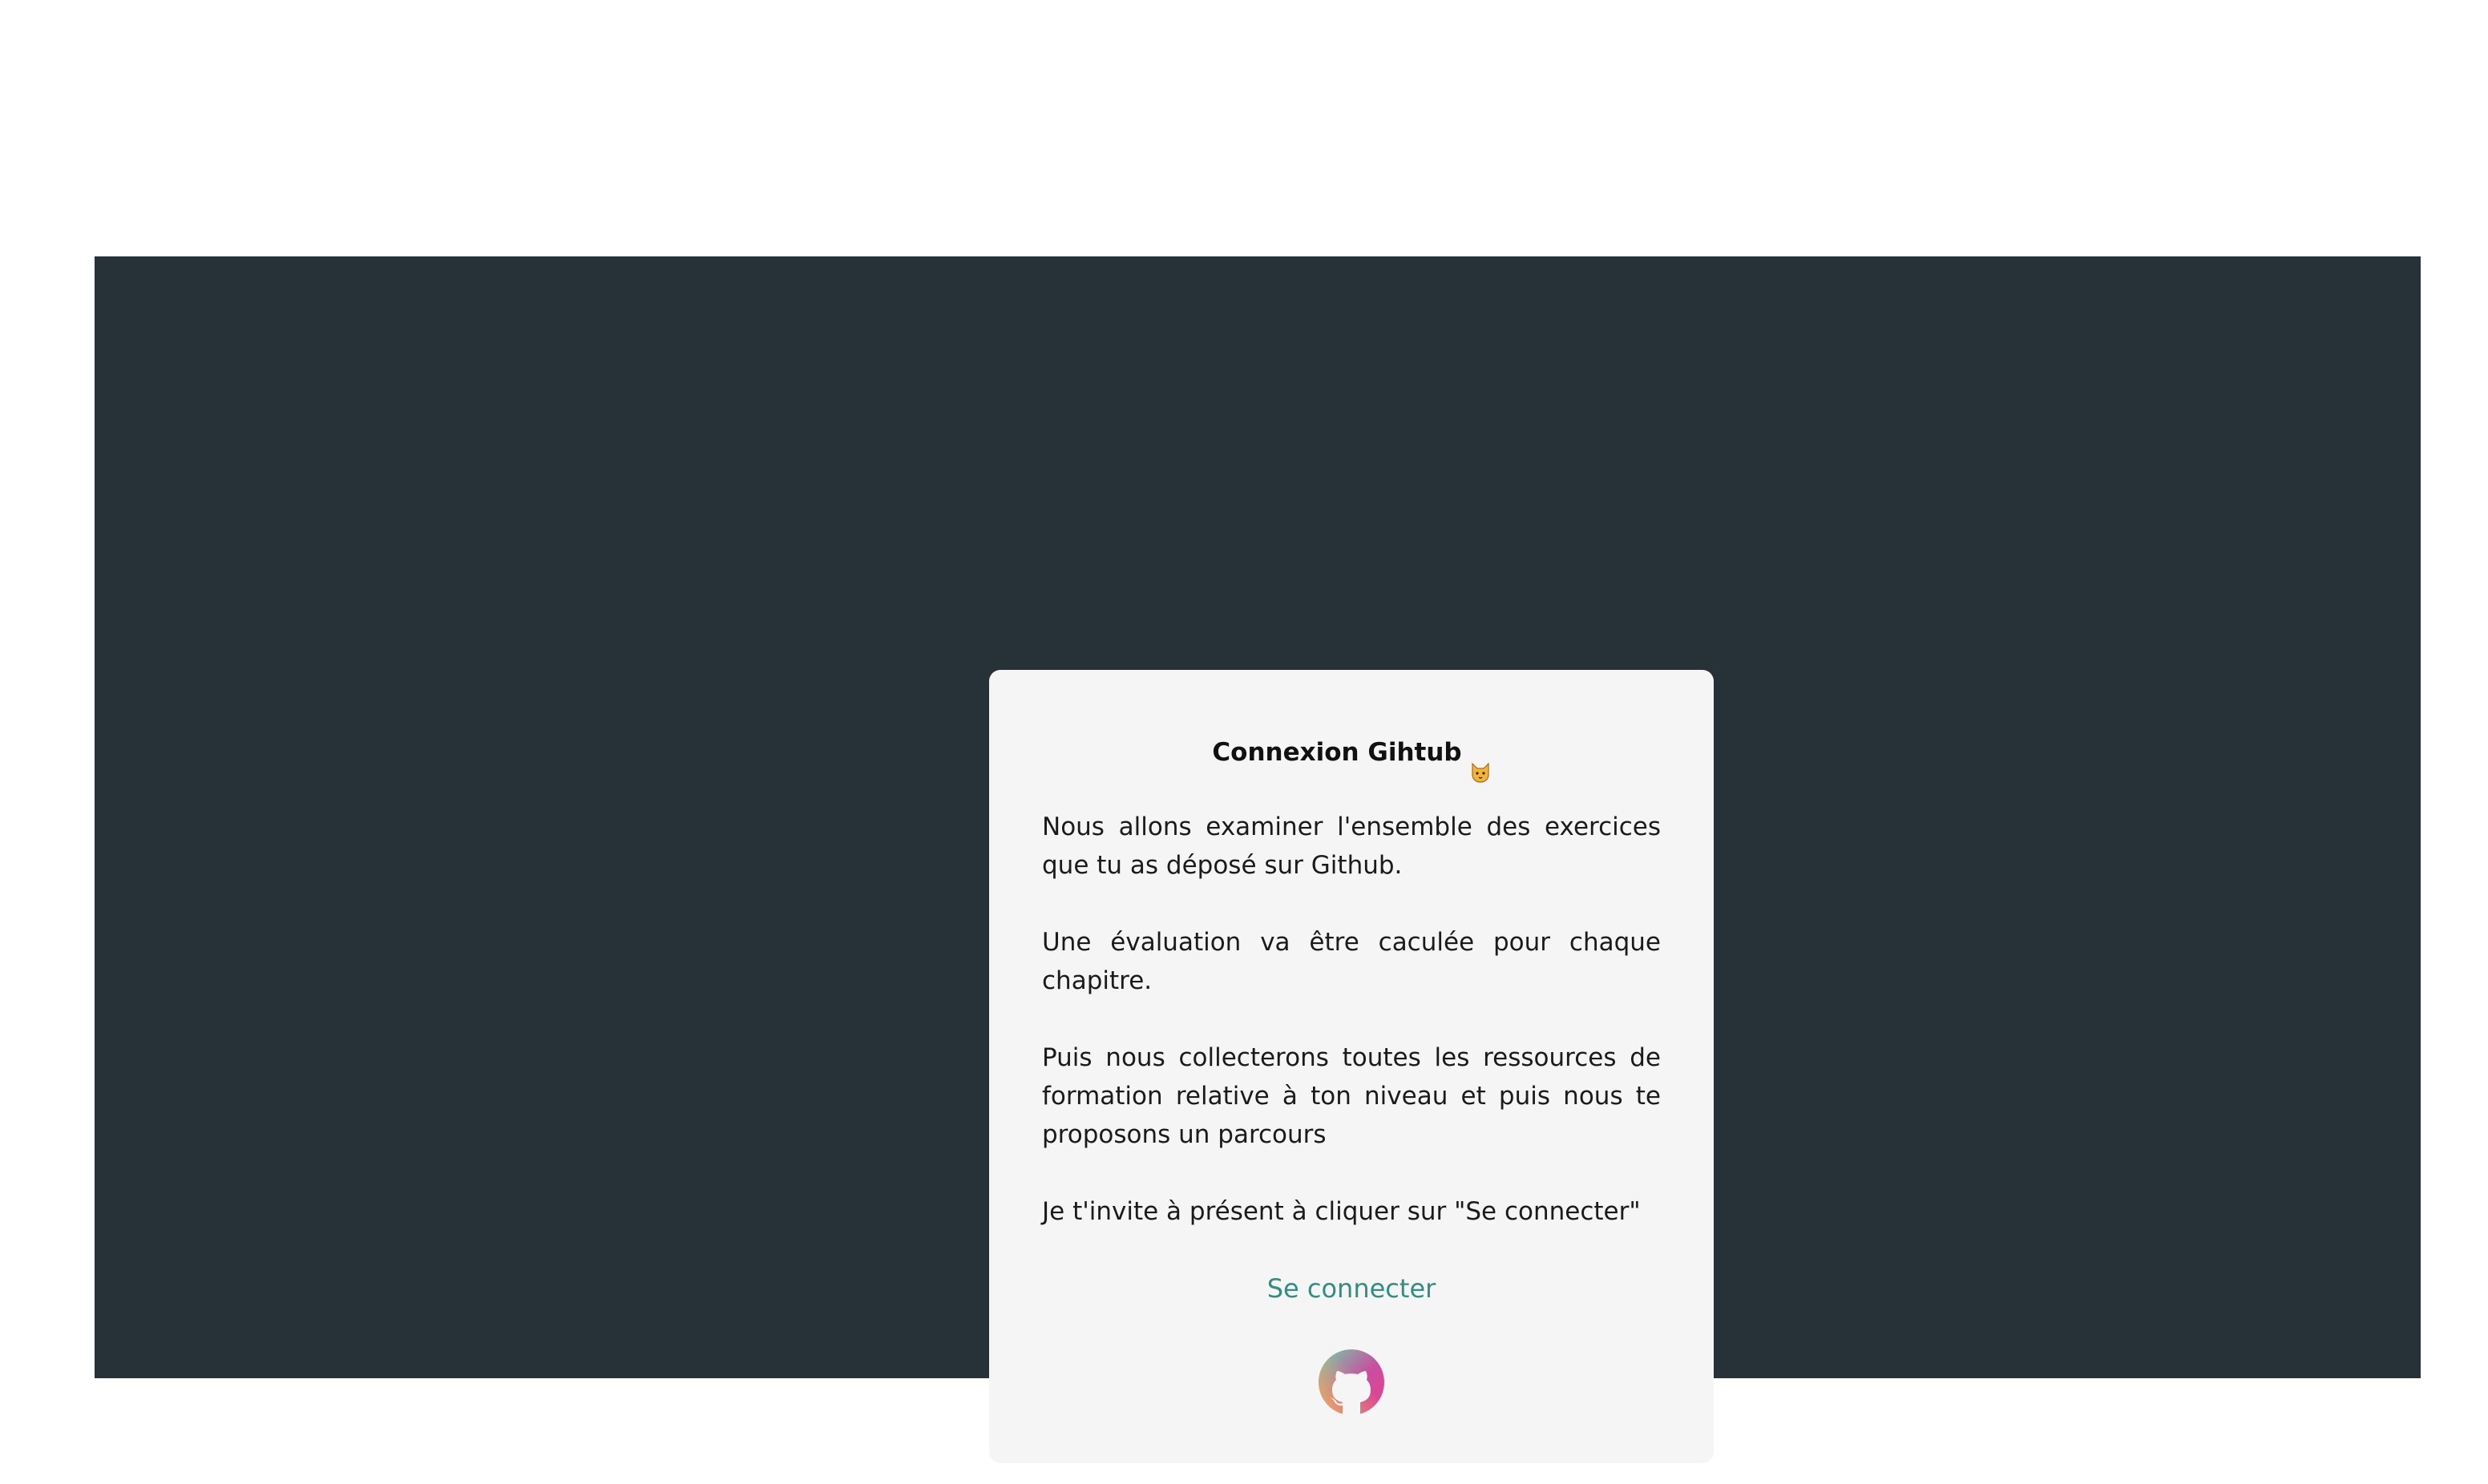 This screenshot has height=1484, width=2488. I want to click on cat-face-icon, so click(1480, 763).